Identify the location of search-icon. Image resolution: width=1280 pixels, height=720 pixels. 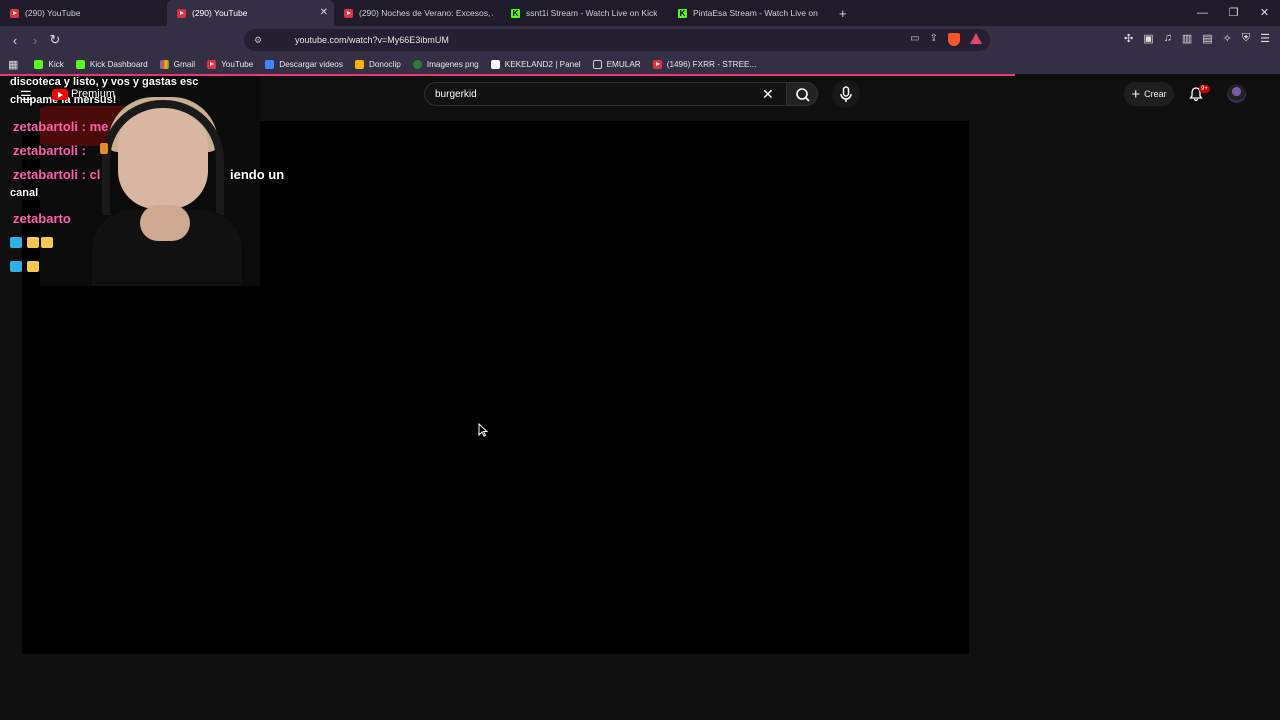
(803, 95).